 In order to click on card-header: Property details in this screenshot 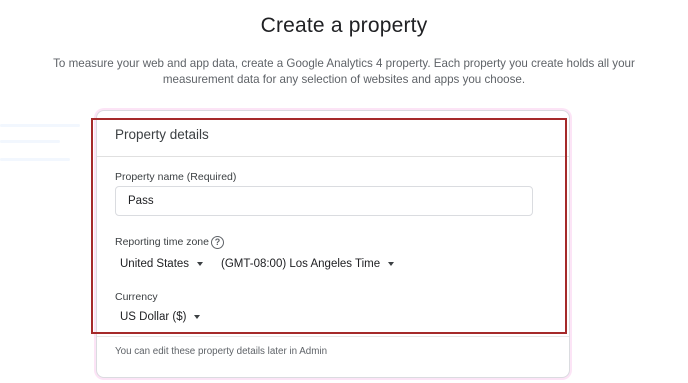, I will do `click(333, 134)`.